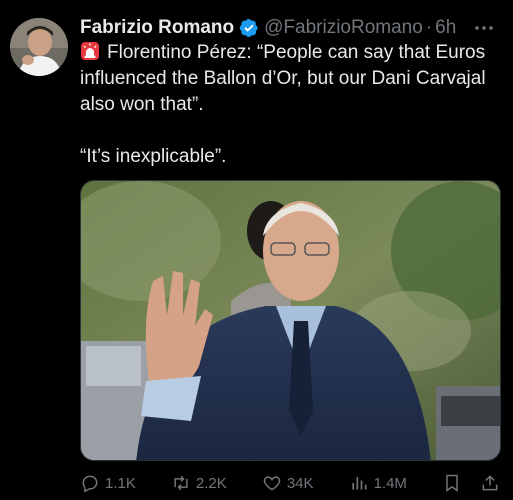  I want to click on avatar, so click(39, 47).